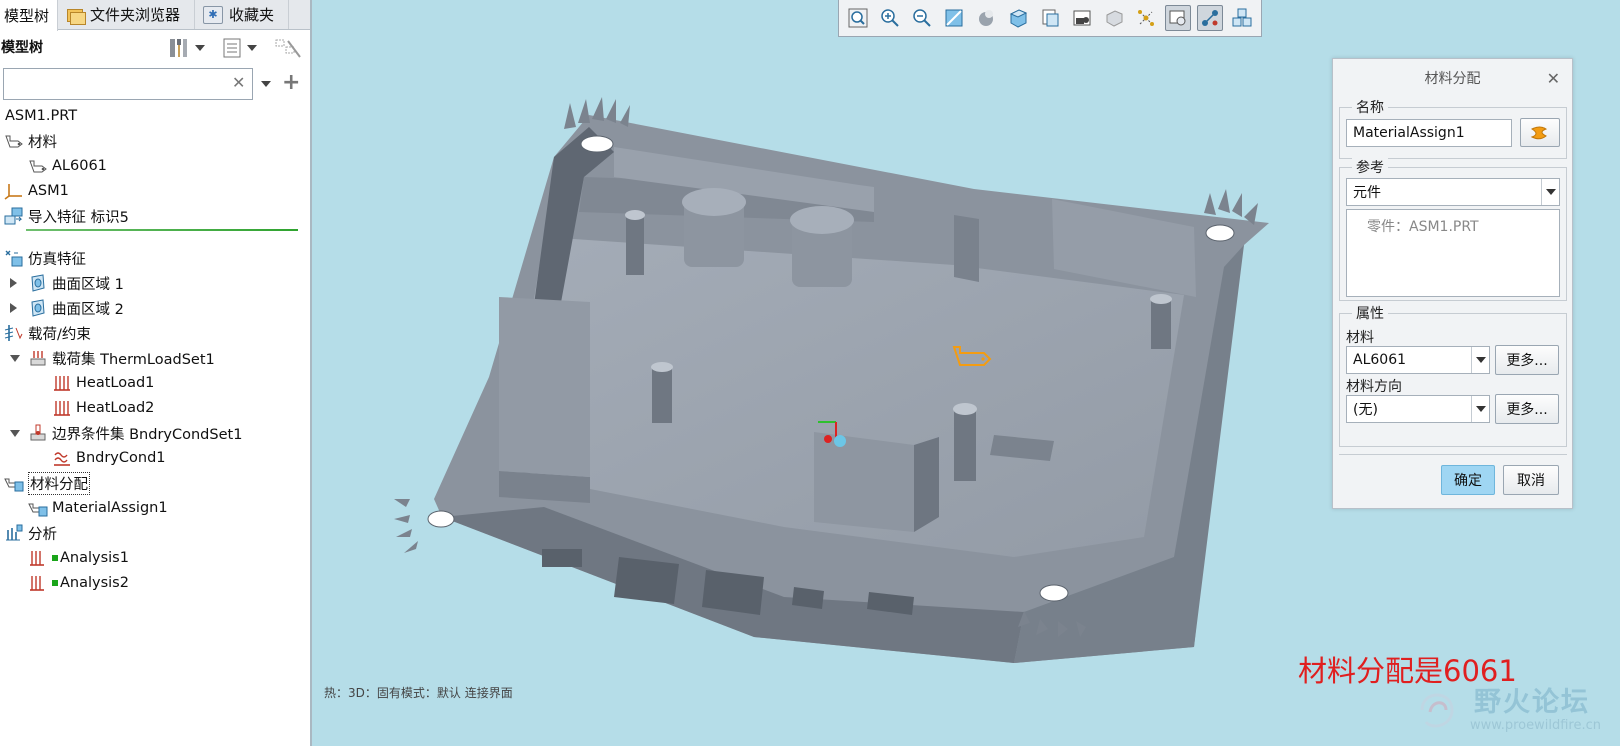 Image resolution: width=1620 pixels, height=746 pixels. I want to click on saved-orientation-button, so click(1018, 18).